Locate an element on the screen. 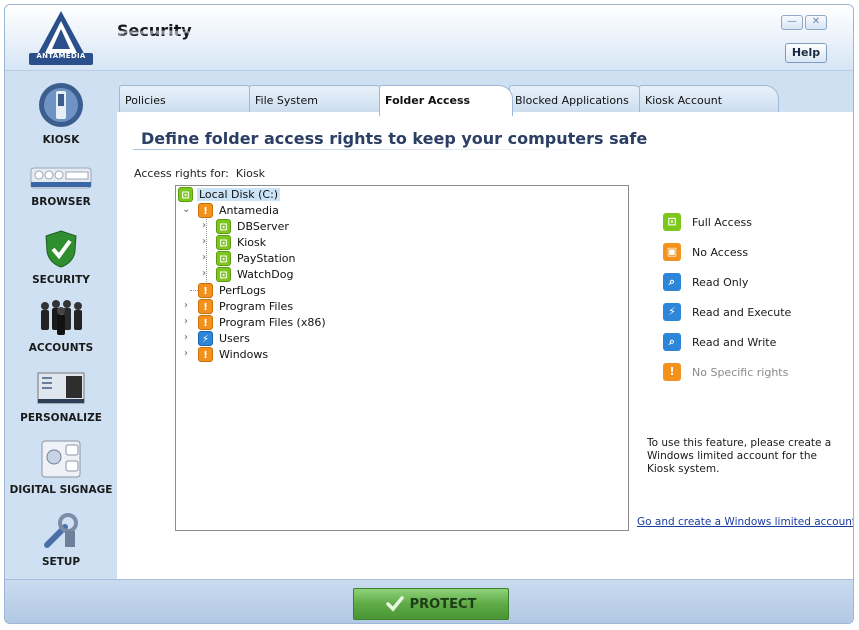  magnifier-icon: ⌕ is located at coordinates (672, 282).